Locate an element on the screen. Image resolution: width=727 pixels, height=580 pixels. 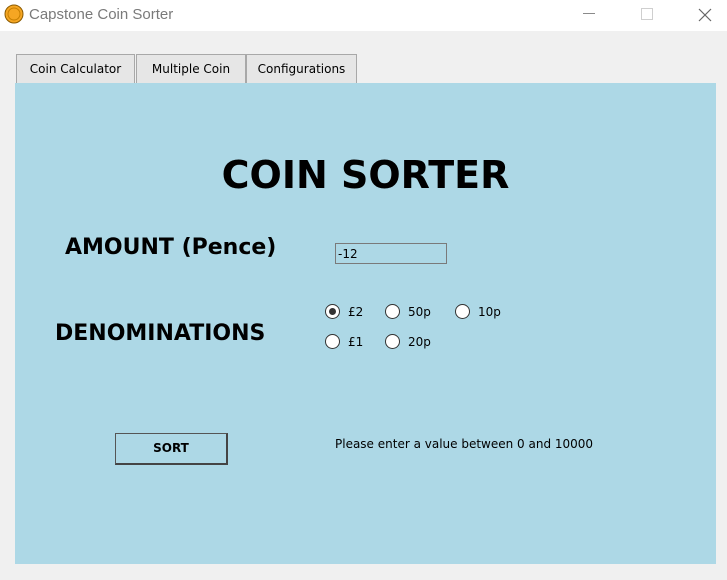
radio-20p-circle is located at coordinates (392, 341).